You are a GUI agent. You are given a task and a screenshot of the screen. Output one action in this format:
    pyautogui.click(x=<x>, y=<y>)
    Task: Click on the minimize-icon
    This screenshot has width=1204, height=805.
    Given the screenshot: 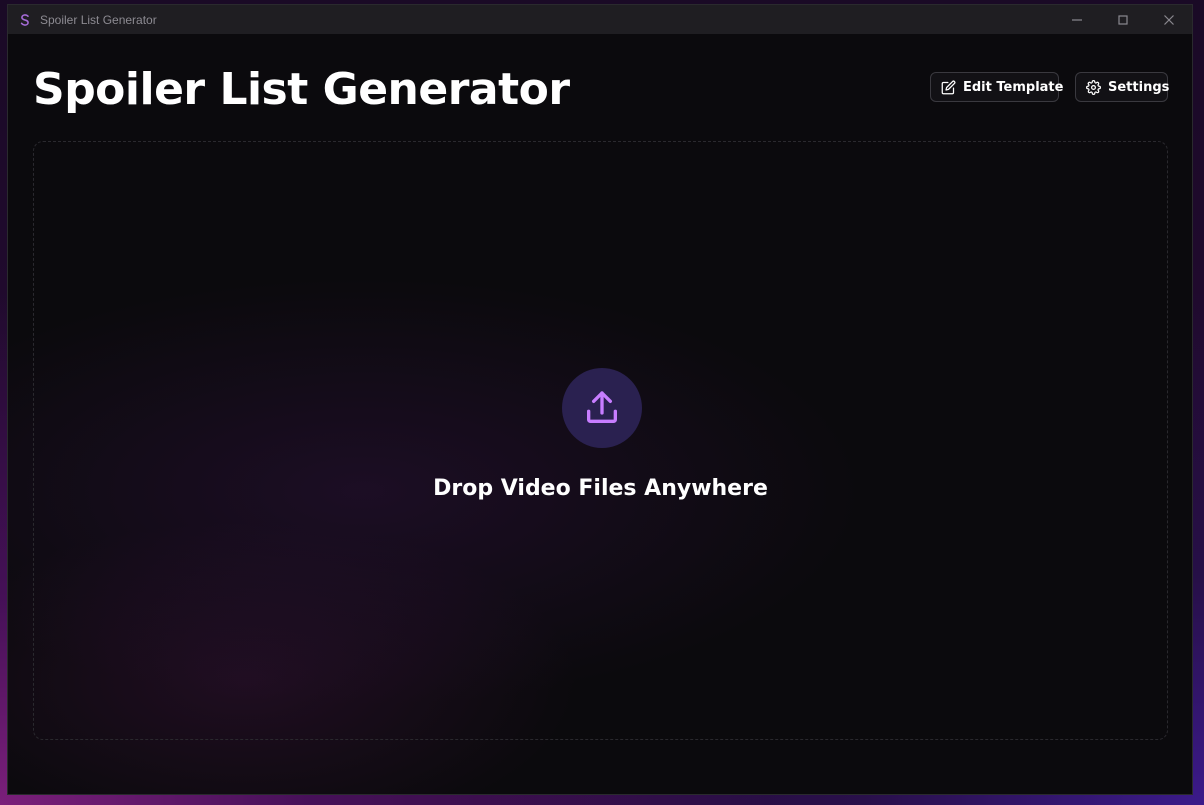 What is the action you would take?
    pyautogui.click(x=1077, y=19)
    